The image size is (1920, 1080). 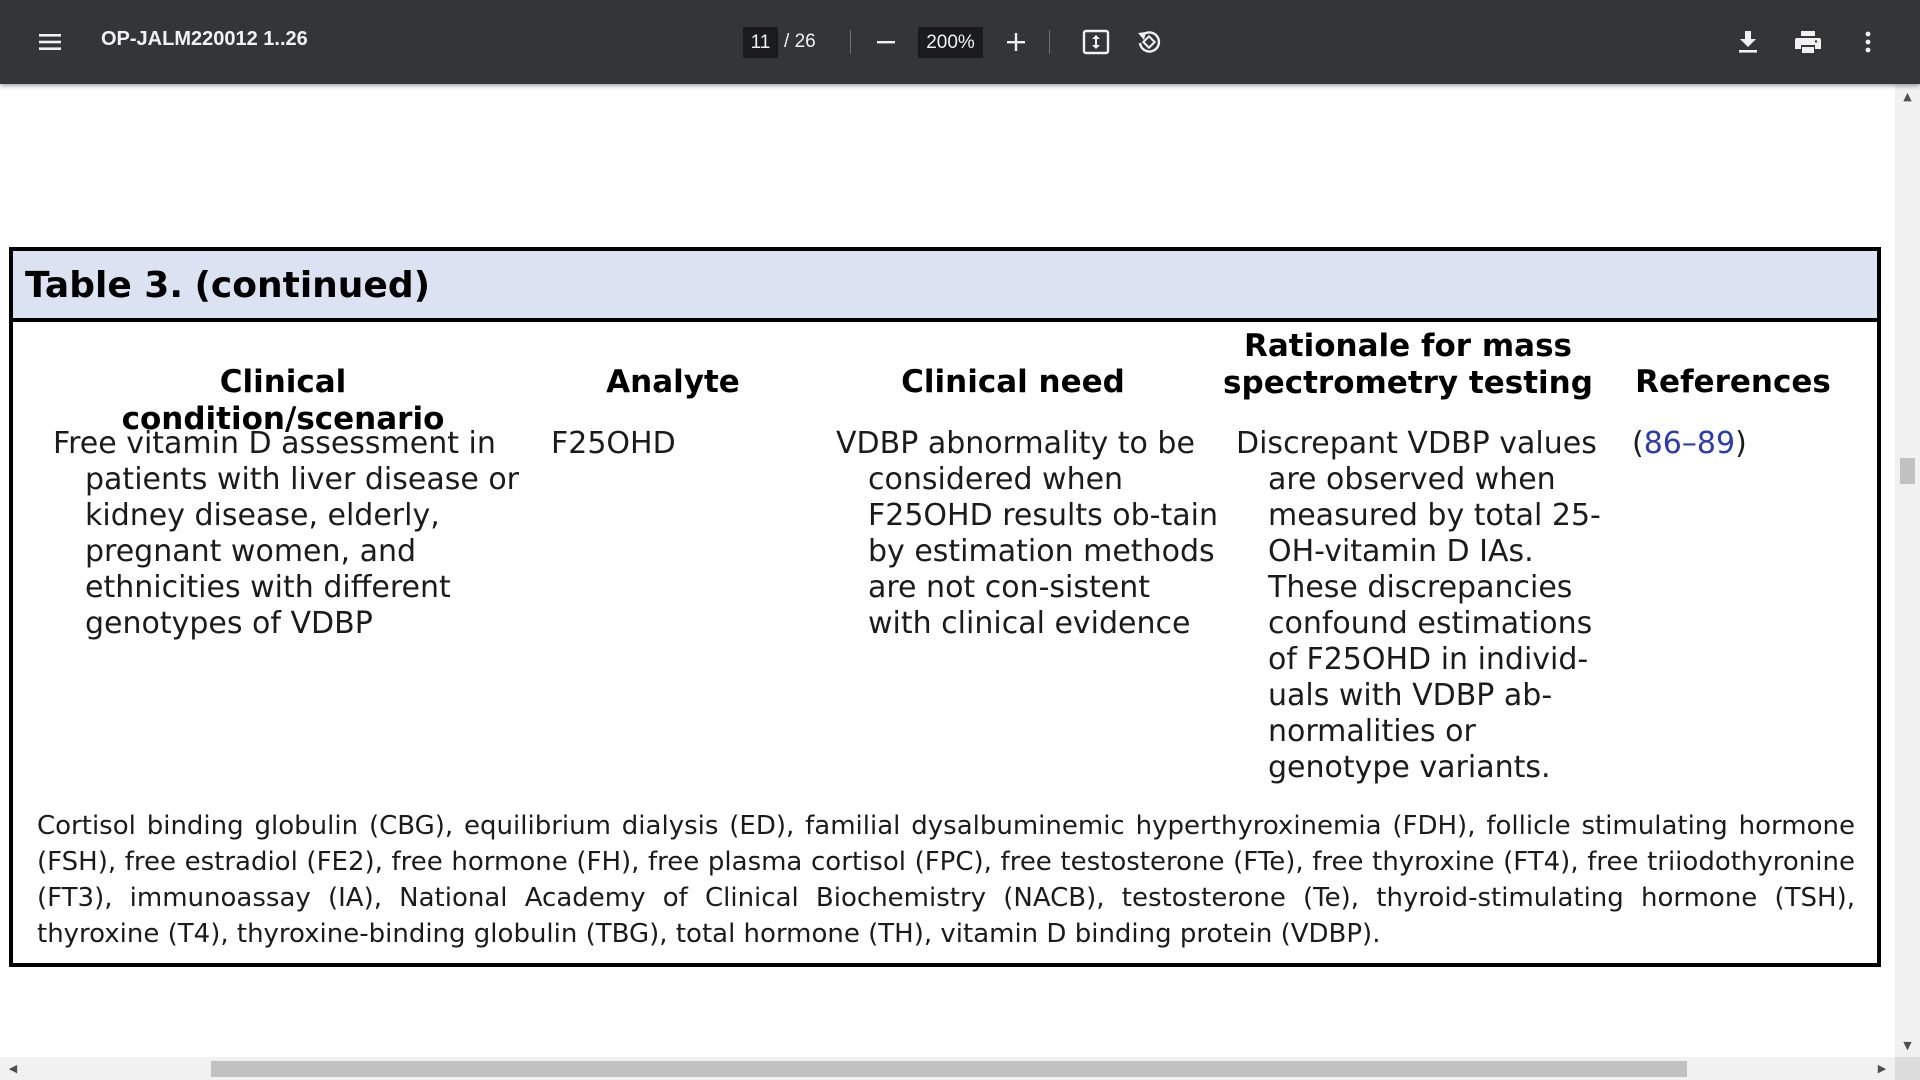 What do you see at coordinates (613, 443) in the screenshot?
I see `table-cell-analyte: F25OHD` at bounding box center [613, 443].